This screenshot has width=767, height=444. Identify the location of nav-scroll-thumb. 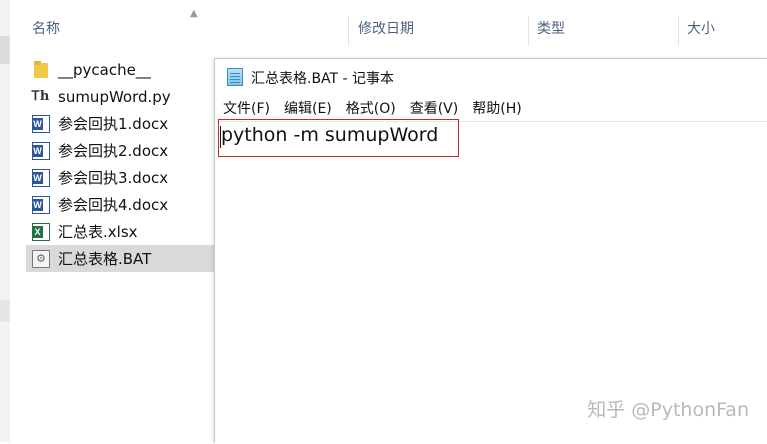
(5, 50).